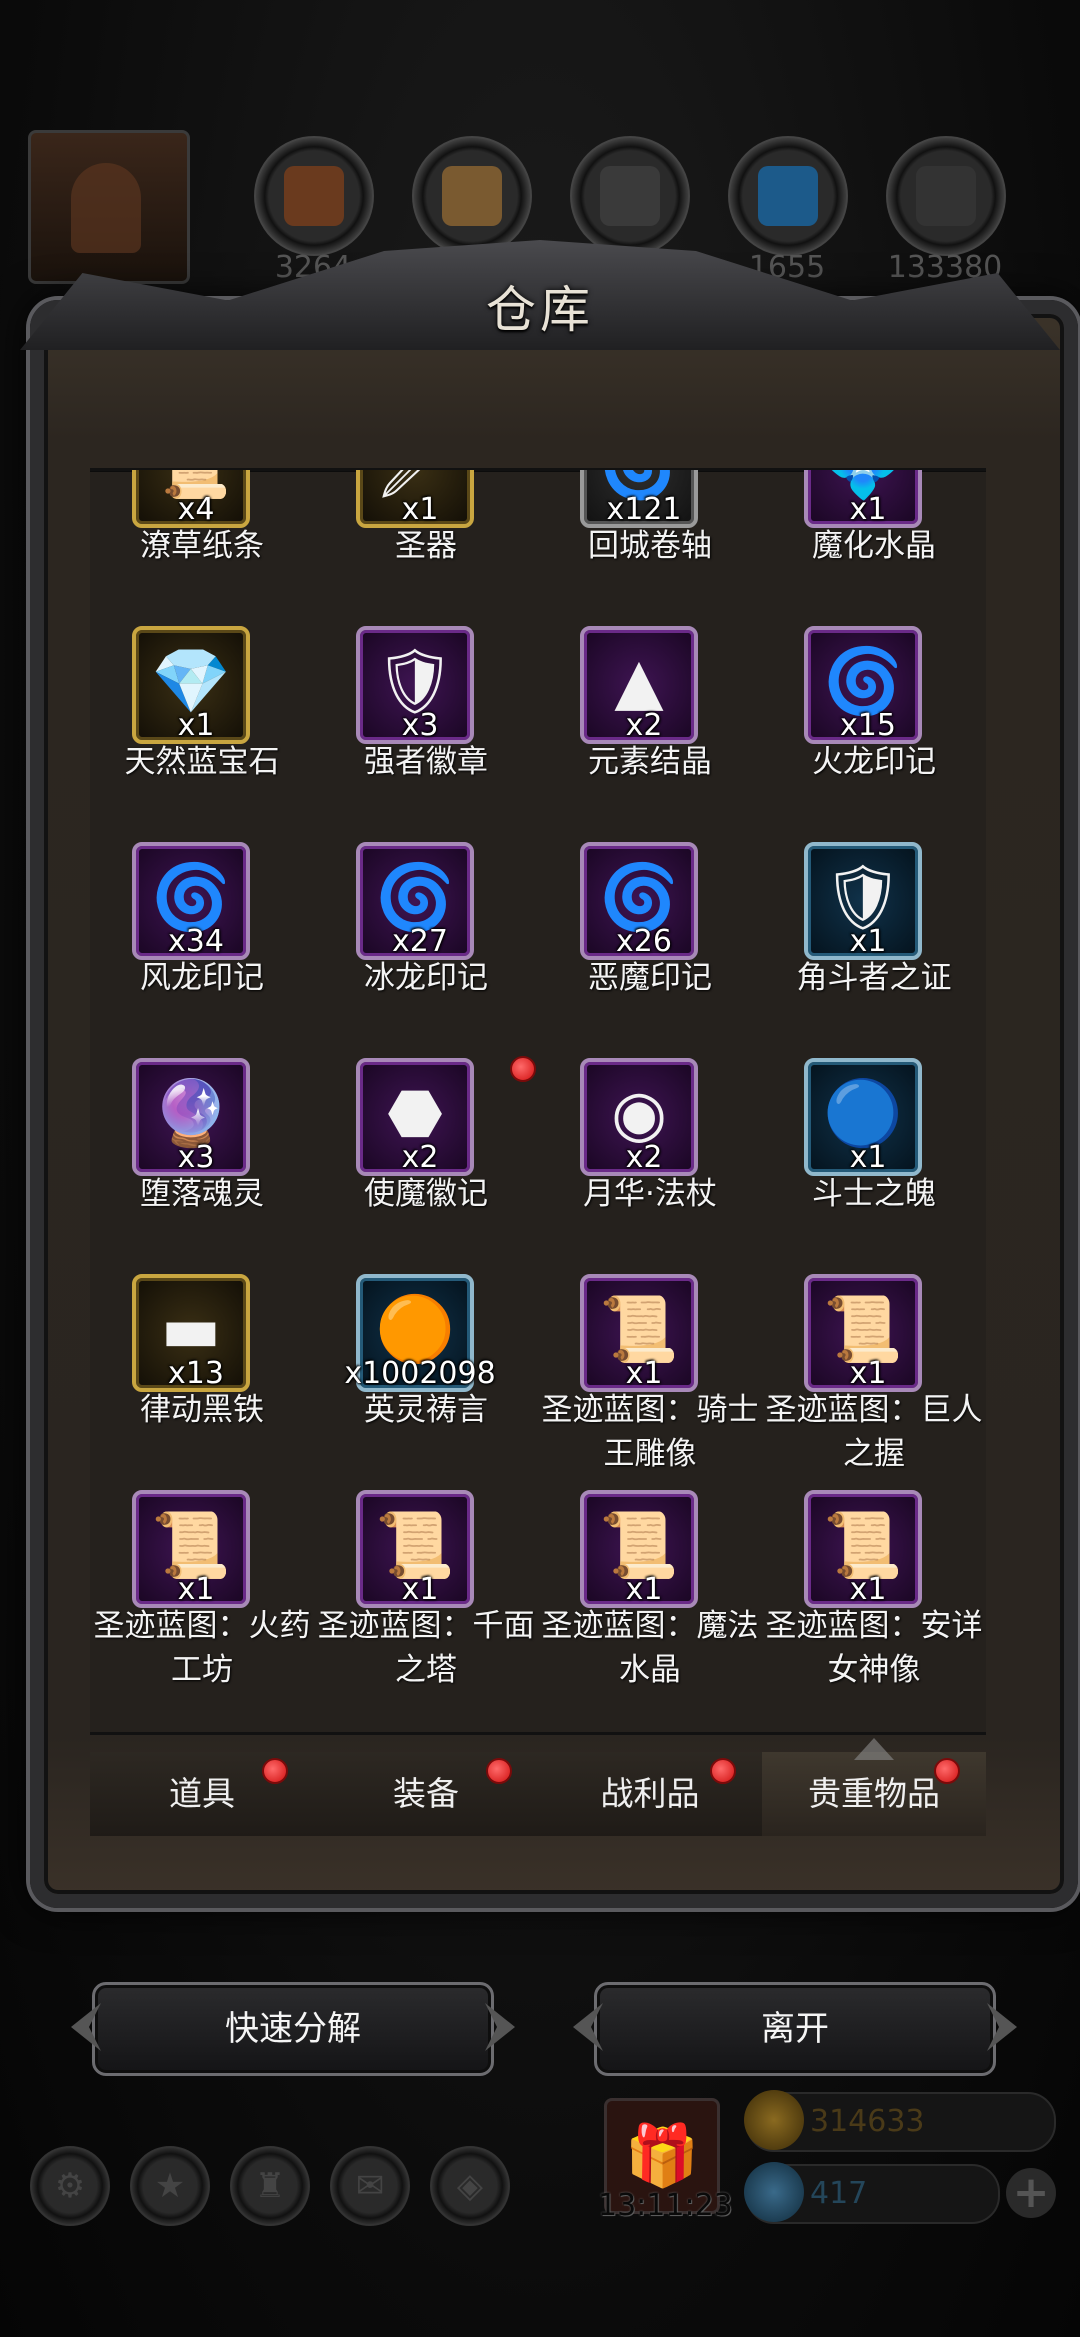 The width and height of the screenshot is (1080, 2337). I want to click on item-count: x27, so click(420, 941).